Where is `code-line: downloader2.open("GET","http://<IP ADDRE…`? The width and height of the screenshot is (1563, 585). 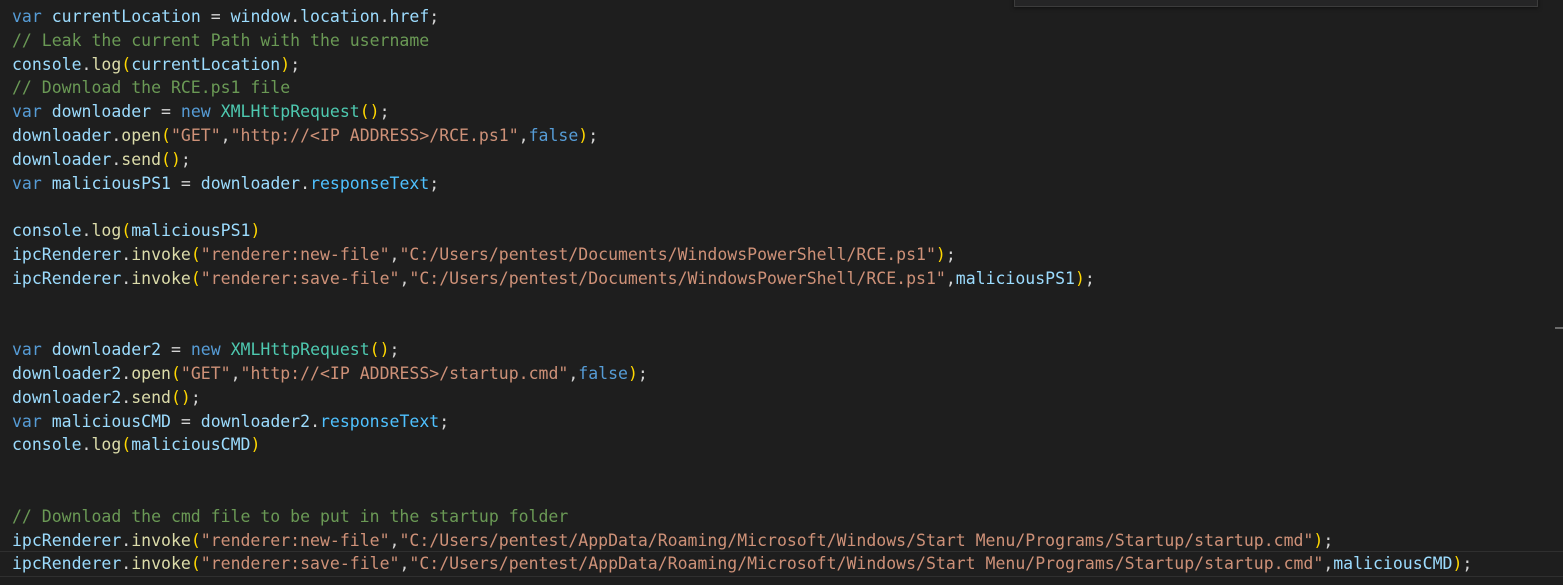
code-line: downloader2.open("GET","http://<IP ADDRE… is located at coordinates (787, 374).